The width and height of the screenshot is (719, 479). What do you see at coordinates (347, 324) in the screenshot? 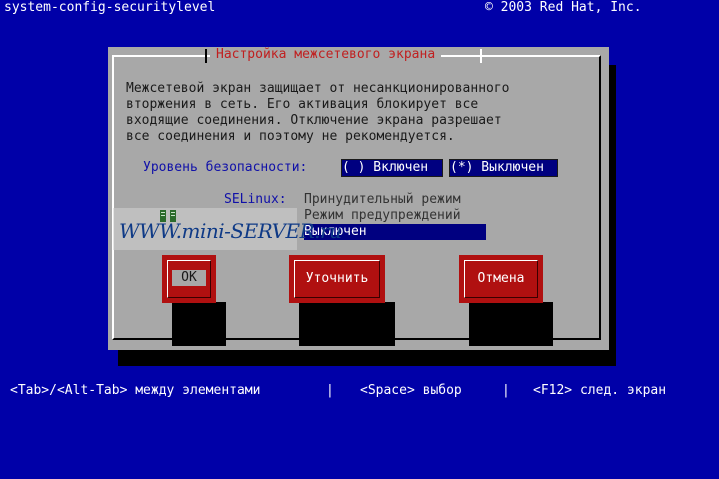
I see `customize-button-shadow` at bounding box center [347, 324].